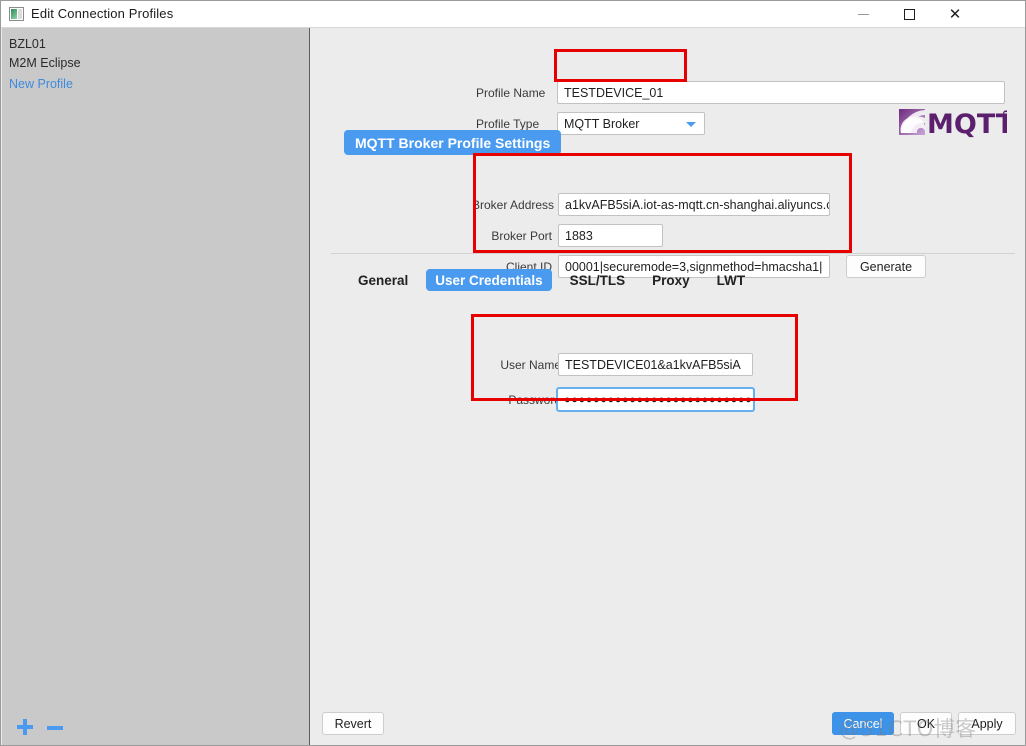 The width and height of the screenshot is (1026, 746). I want to click on sidebar-item-m2m-eclipse: M2M Eclipse, so click(45, 63).